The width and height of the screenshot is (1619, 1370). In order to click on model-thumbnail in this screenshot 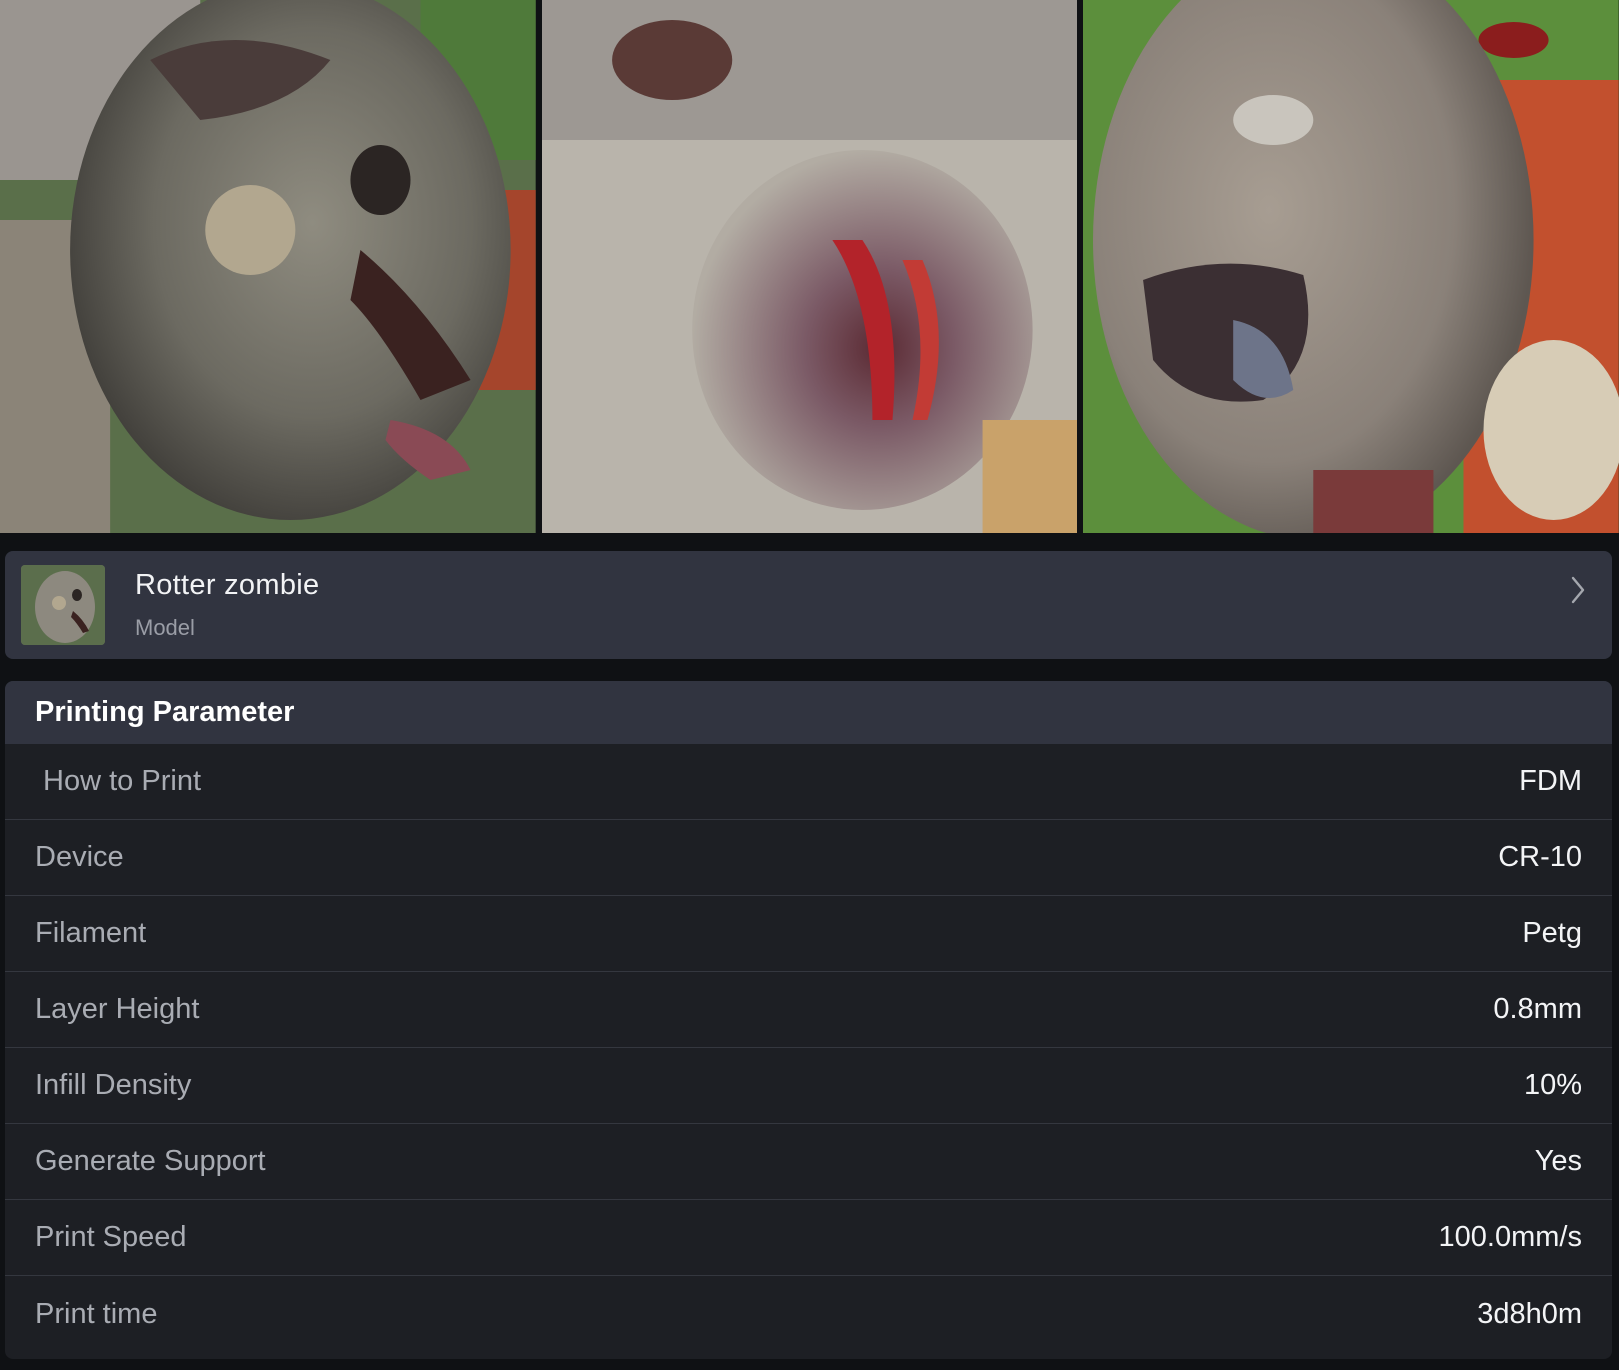, I will do `click(63, 605)`.